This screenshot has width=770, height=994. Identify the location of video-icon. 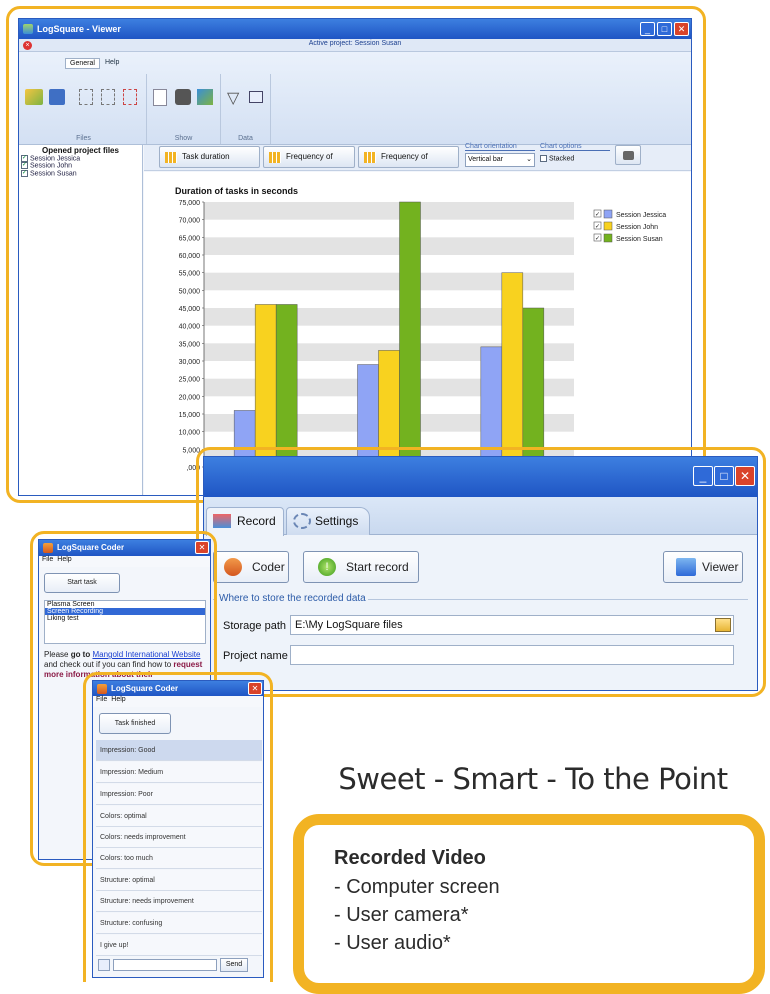
(183, 97).